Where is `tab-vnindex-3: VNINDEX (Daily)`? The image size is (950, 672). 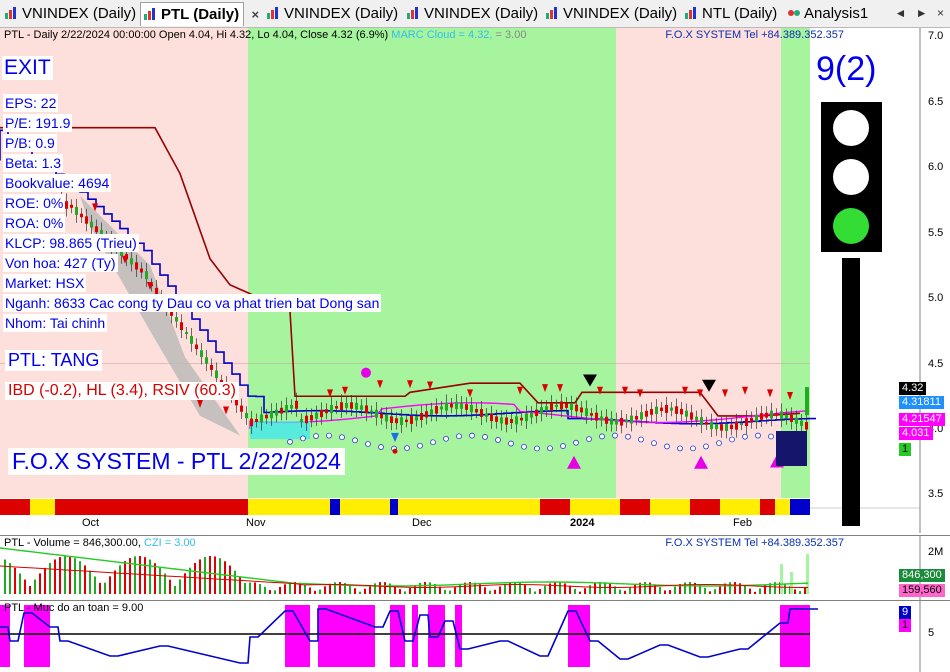 tab-vnindex-3: VNINDEX (Daily) is located at coordinates (471, 14).